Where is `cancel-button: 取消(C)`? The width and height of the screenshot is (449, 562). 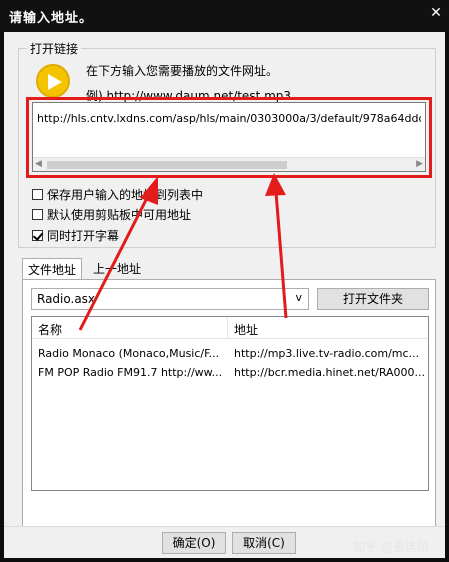 cancel-button: 取消(C) is located at coordinates (264, 543).